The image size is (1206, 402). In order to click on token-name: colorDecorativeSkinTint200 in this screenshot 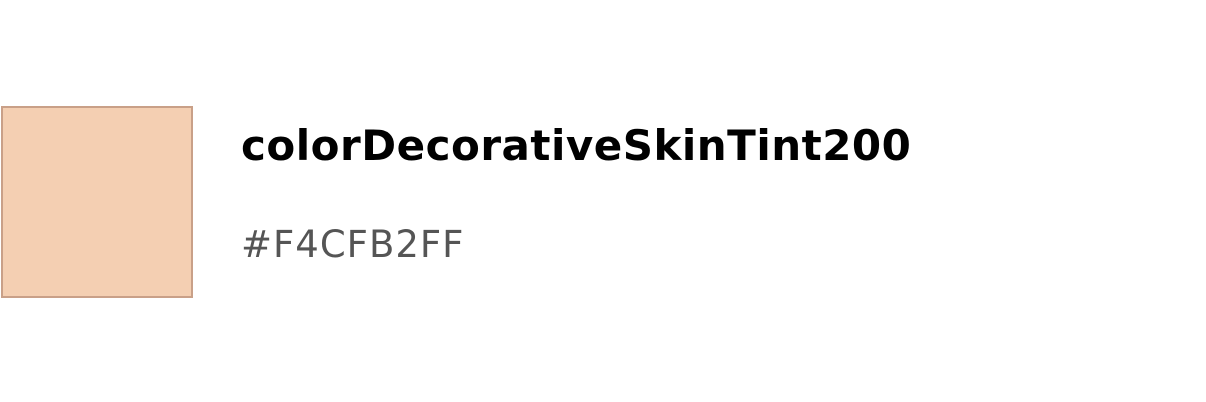, I will do `click(576, 145)`.